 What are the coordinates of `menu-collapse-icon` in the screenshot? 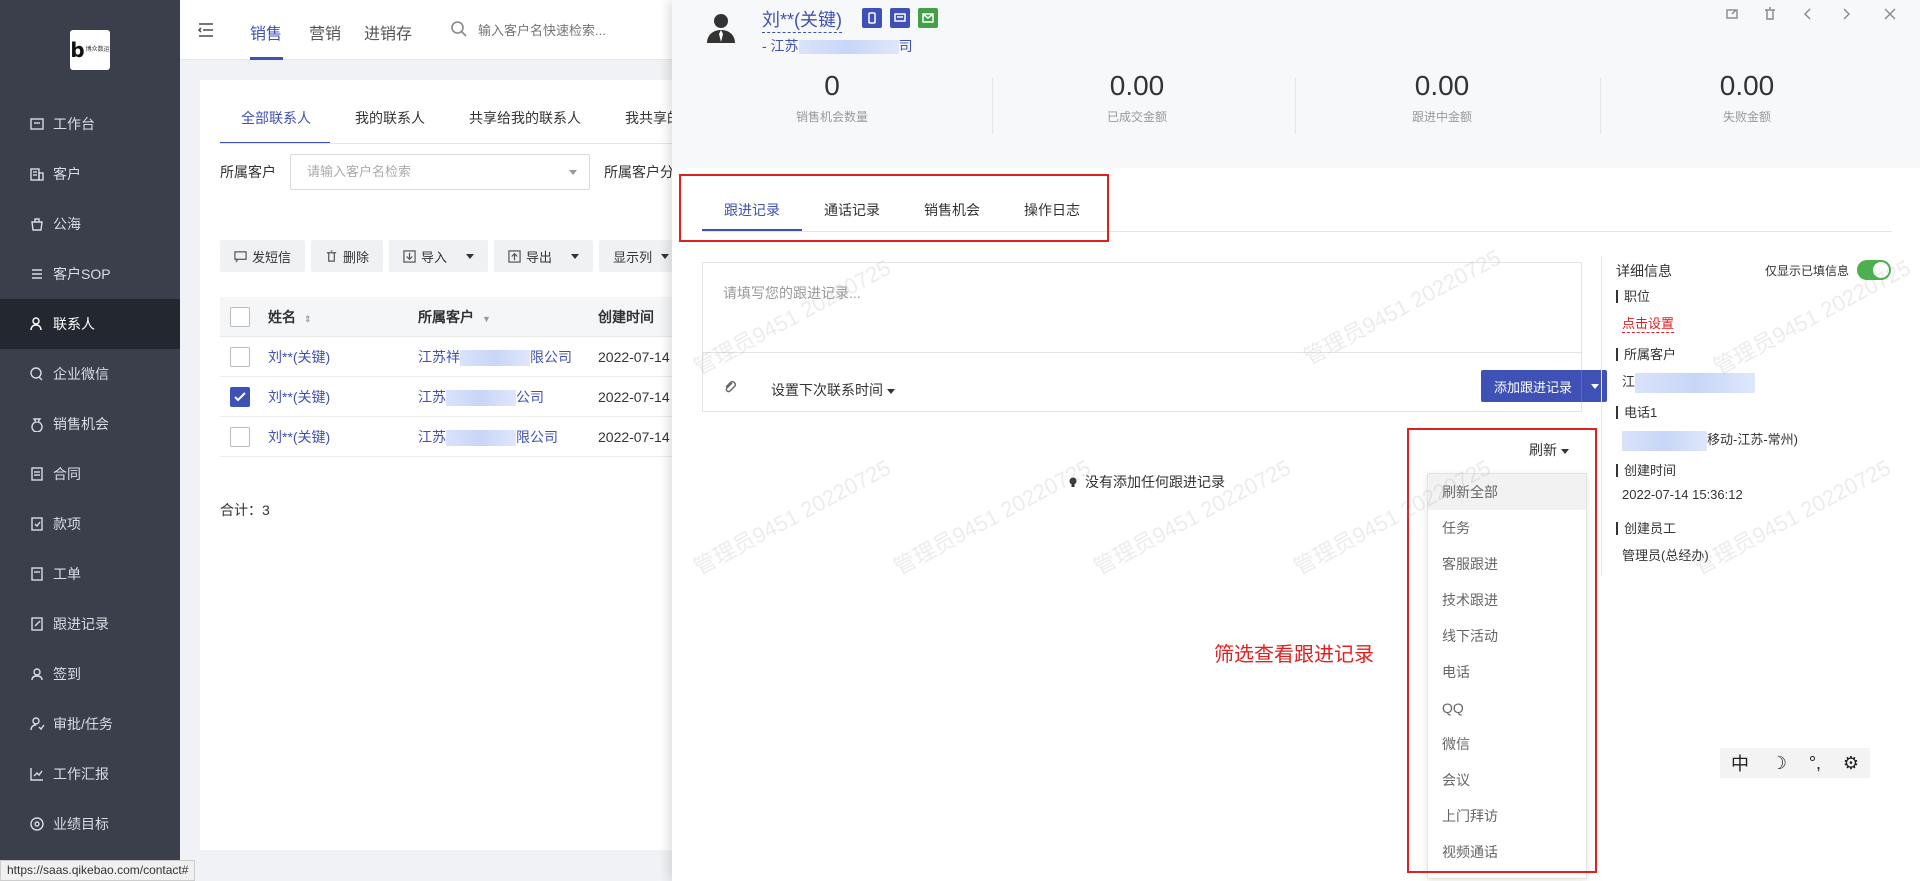 It's located at (206, 30).